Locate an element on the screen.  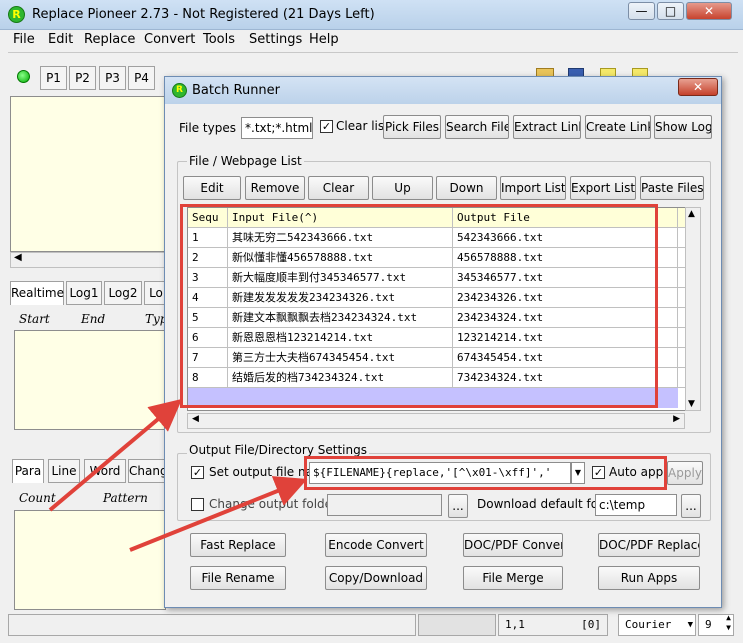
annotation-arrows is located at coordinates (178, 475).